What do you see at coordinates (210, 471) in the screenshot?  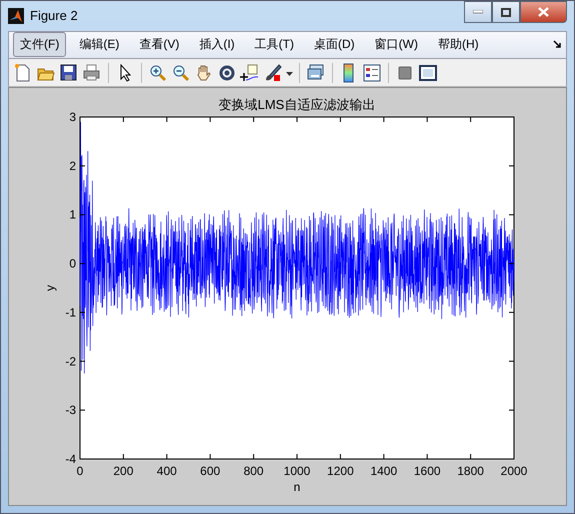 I see `tick-label: 600` at bounding box center [210, 471].